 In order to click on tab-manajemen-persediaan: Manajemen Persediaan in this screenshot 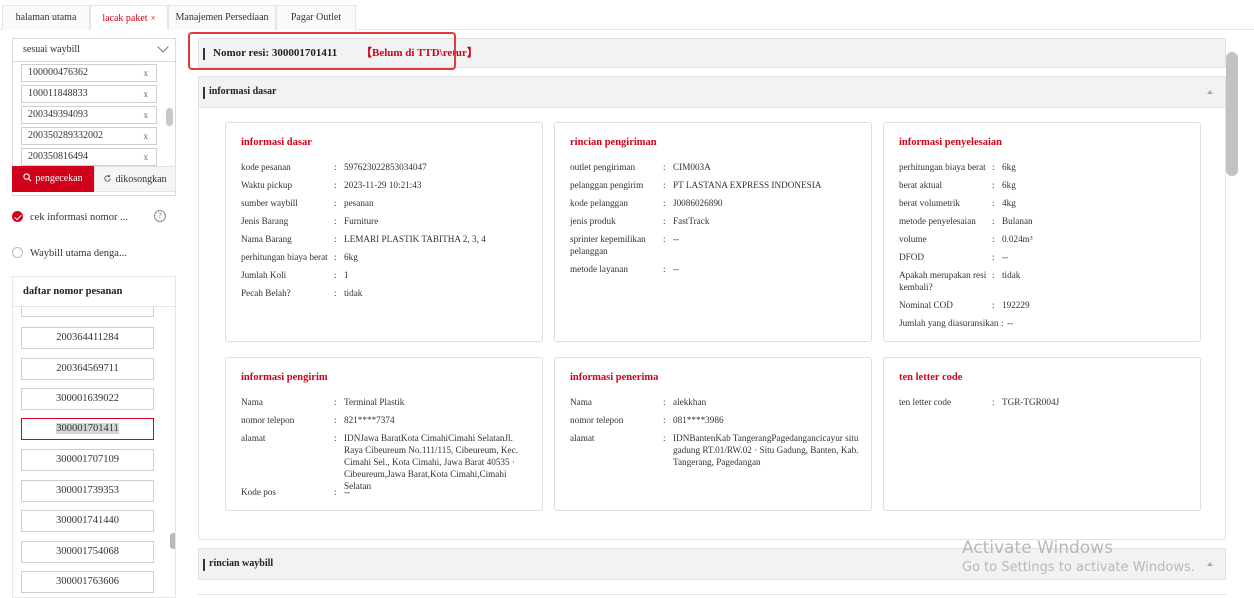, I will do `click(222, 17)`.